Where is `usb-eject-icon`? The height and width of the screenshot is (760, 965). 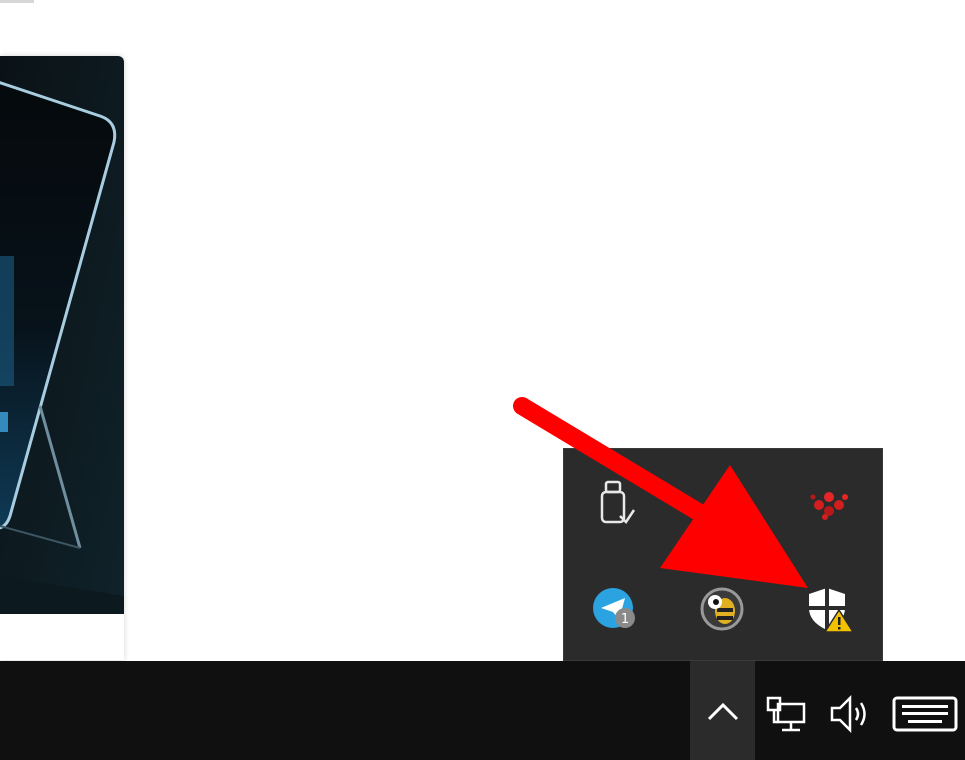
usb-eject-icon is located at coordinates (616, 503).